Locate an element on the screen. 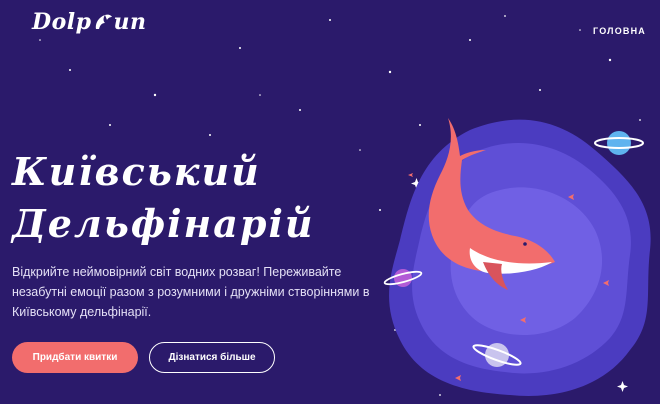 The width and height of the screenshot is (660, 404). logo-text-left: Dolp is located at coordinates (62, 22).